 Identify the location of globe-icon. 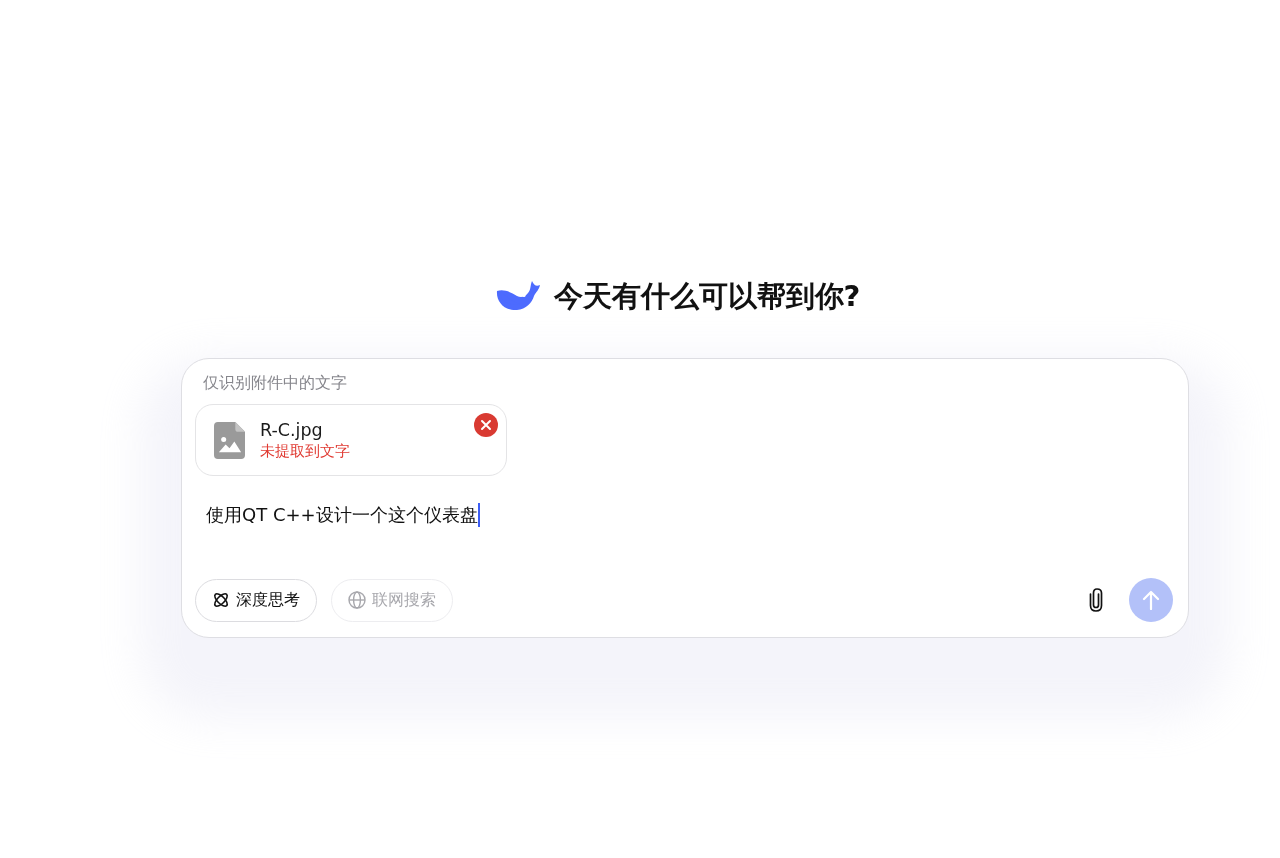
(357, 600).